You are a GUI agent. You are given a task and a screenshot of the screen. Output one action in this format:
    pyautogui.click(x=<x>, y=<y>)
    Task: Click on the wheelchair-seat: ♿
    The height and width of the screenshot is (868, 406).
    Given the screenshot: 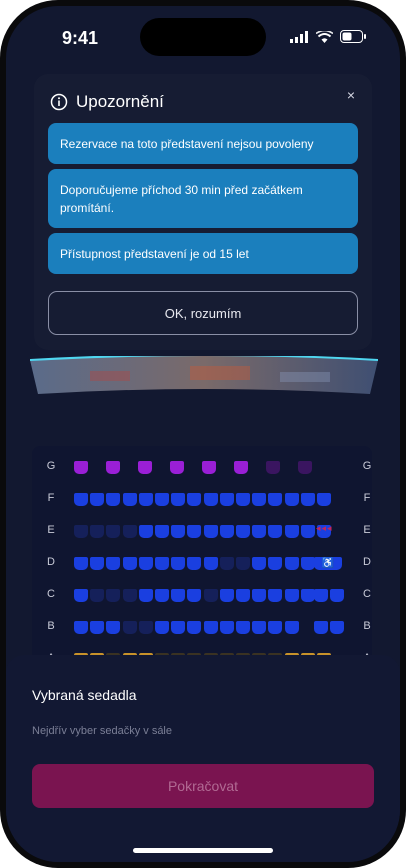 What is the action you would take?
    pyautogui.click(x=328, y=563)
    